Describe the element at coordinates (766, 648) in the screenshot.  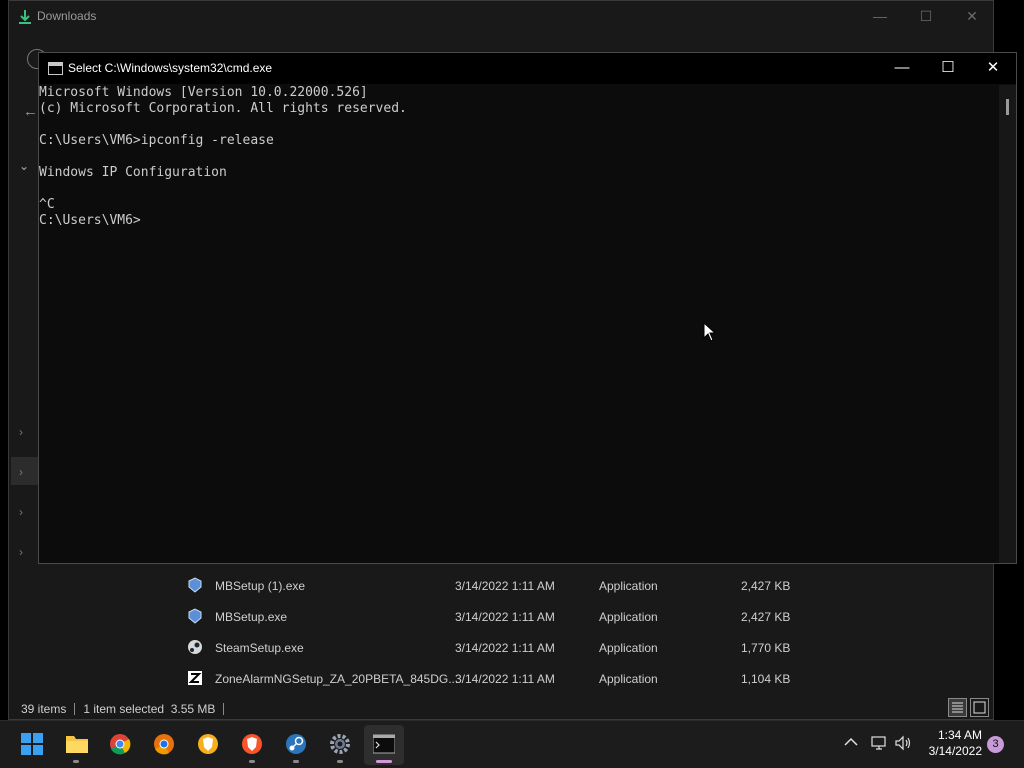
I see `file-size: 1,770 KB` at that location.